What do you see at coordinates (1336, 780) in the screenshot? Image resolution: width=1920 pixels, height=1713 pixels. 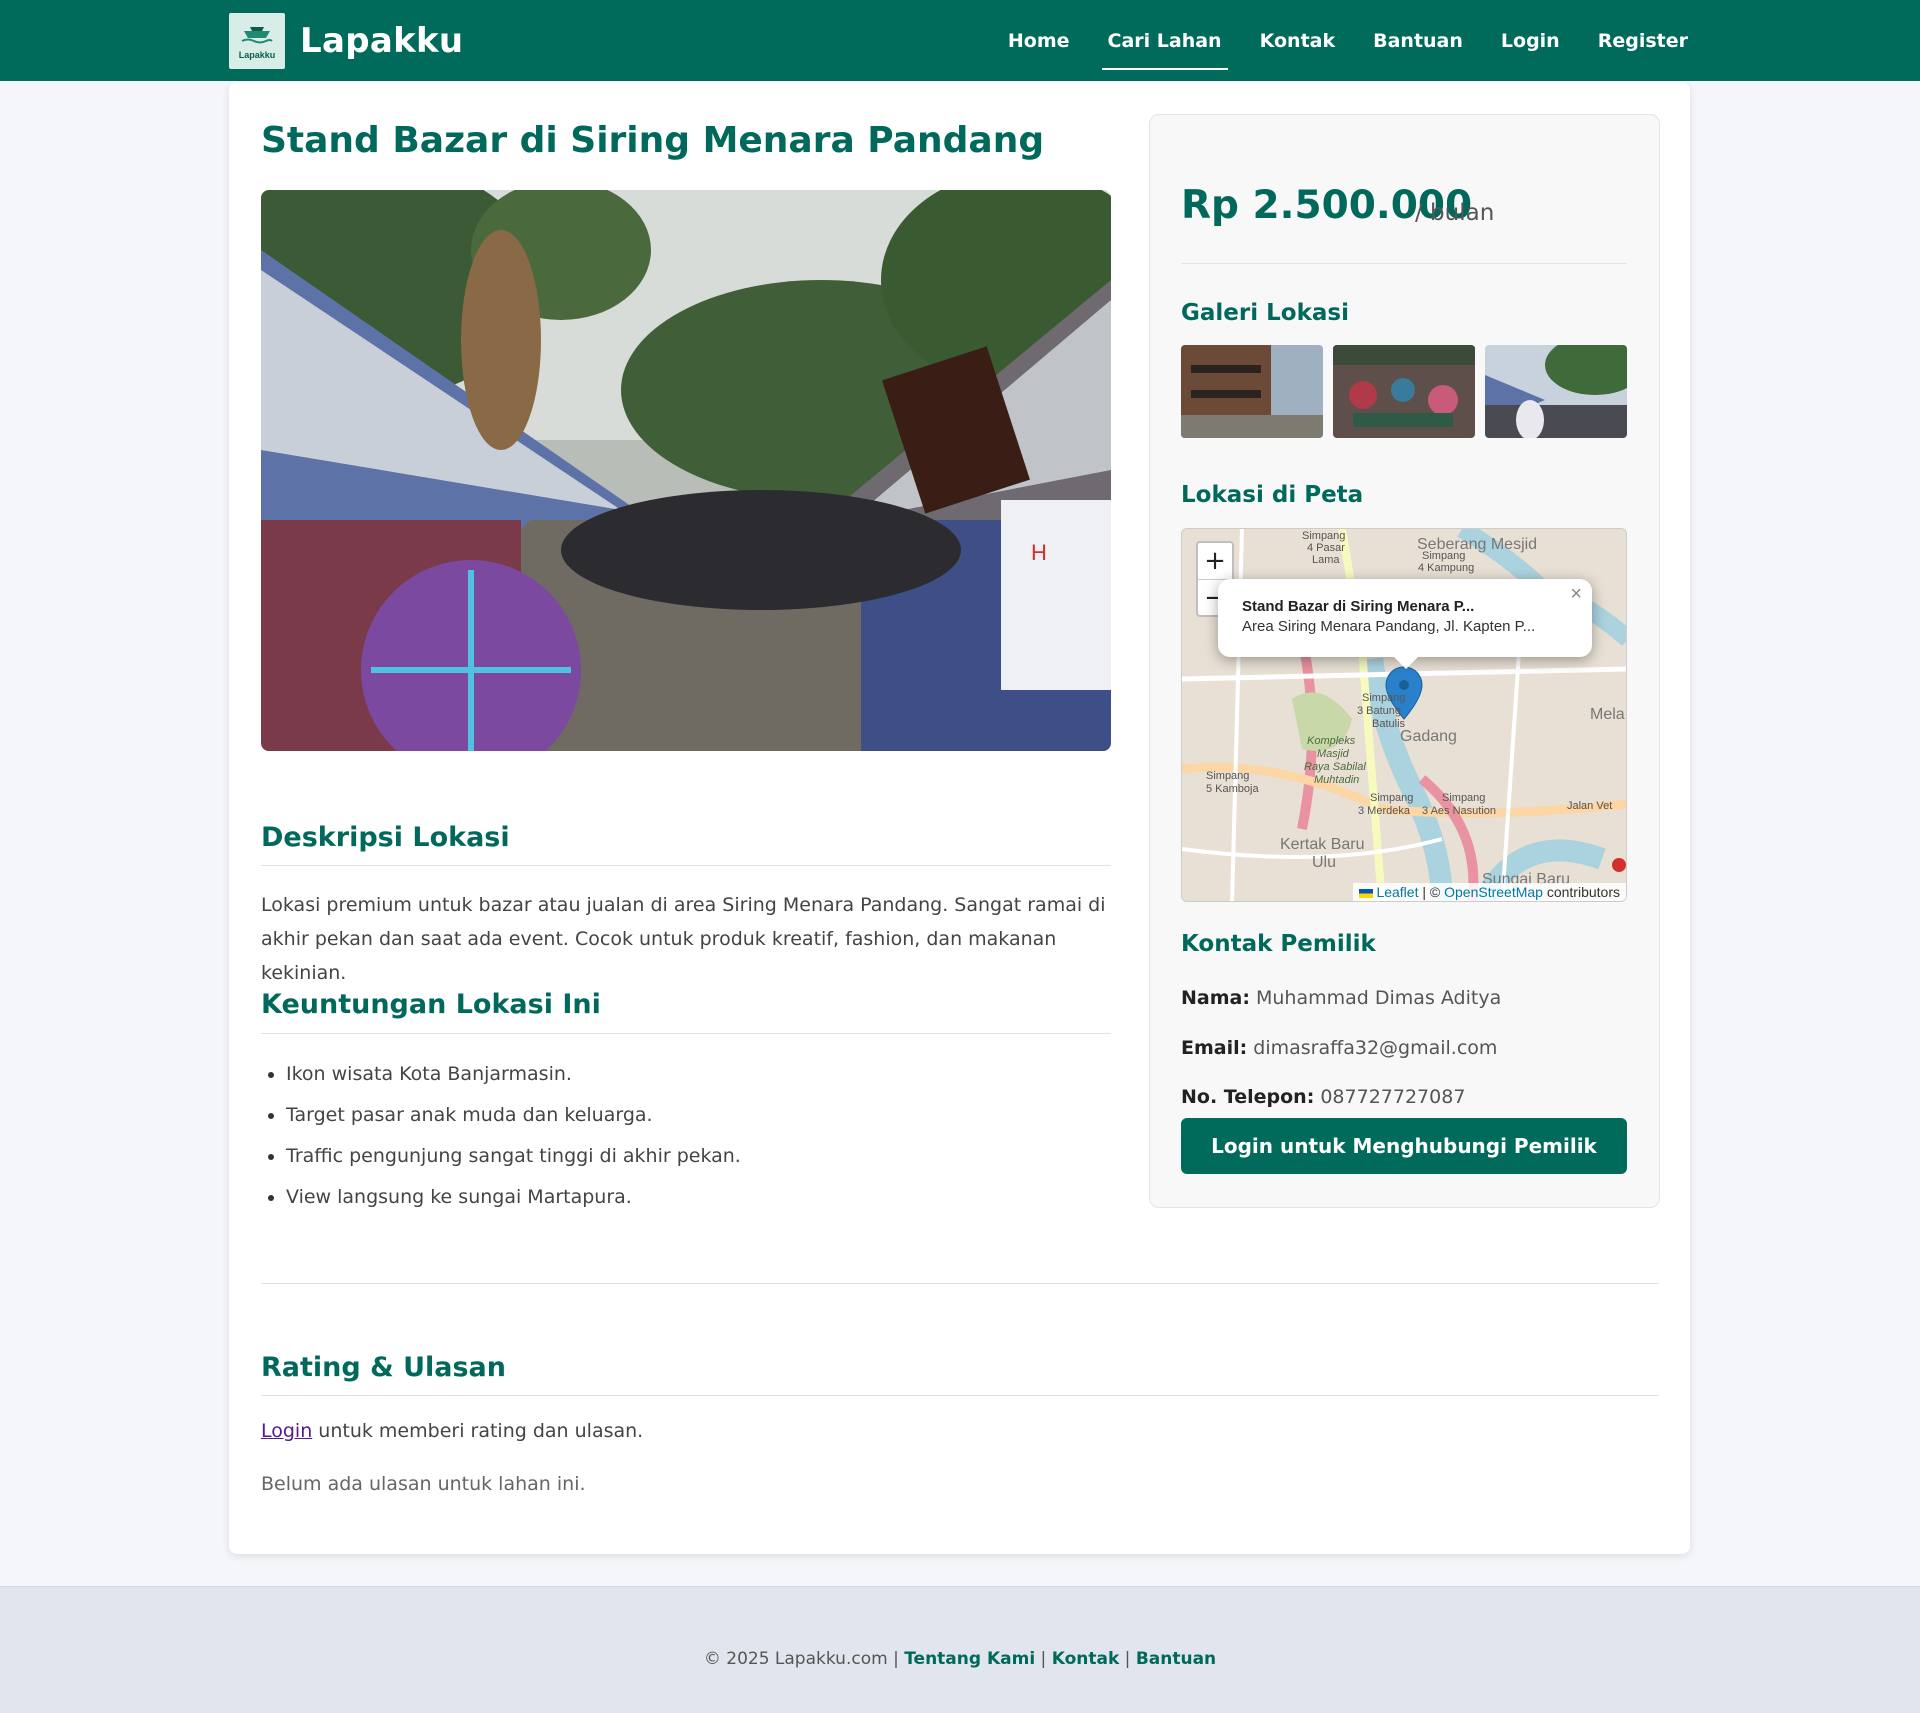 I see `svg-text: Muhtadin` at bounding box center [1336, 780].